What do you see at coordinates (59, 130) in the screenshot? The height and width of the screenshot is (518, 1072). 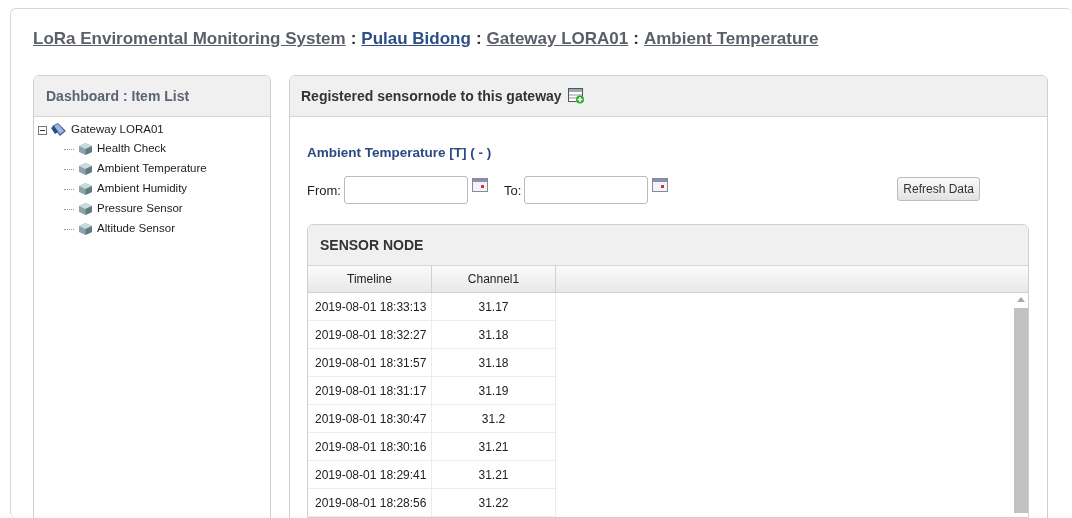 I see `device-icon` at bounding box center [59, 130].